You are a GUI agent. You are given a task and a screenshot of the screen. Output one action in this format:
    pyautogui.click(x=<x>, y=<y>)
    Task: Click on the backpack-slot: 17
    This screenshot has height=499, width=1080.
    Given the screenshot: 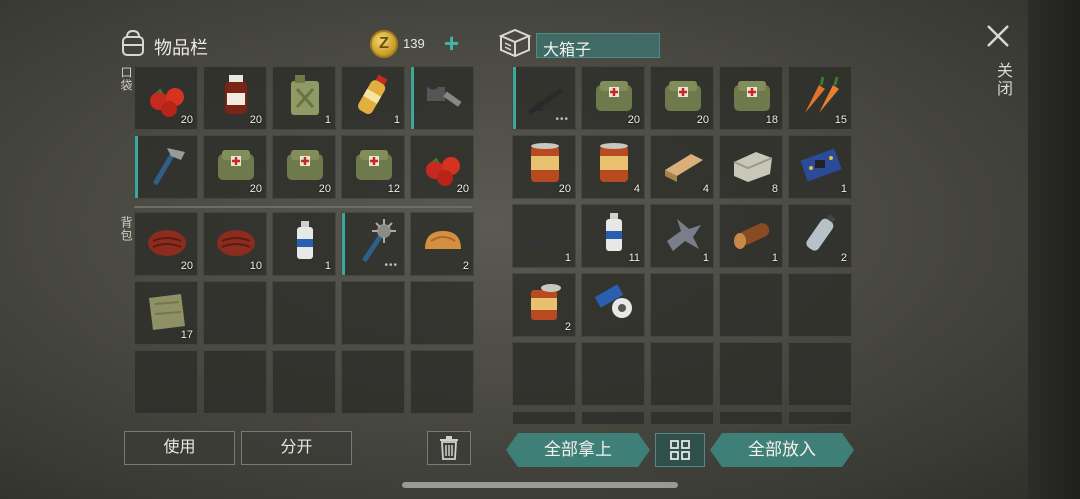 What is the action you would take?
    pyautogui.click(x=166, y=313)
    